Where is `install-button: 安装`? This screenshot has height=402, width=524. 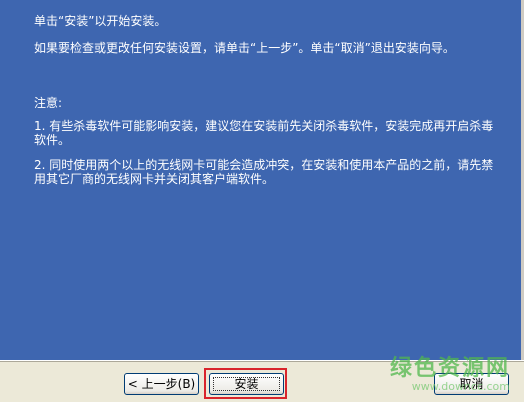
install-button: 安装 is located at coordinates (246, 384).